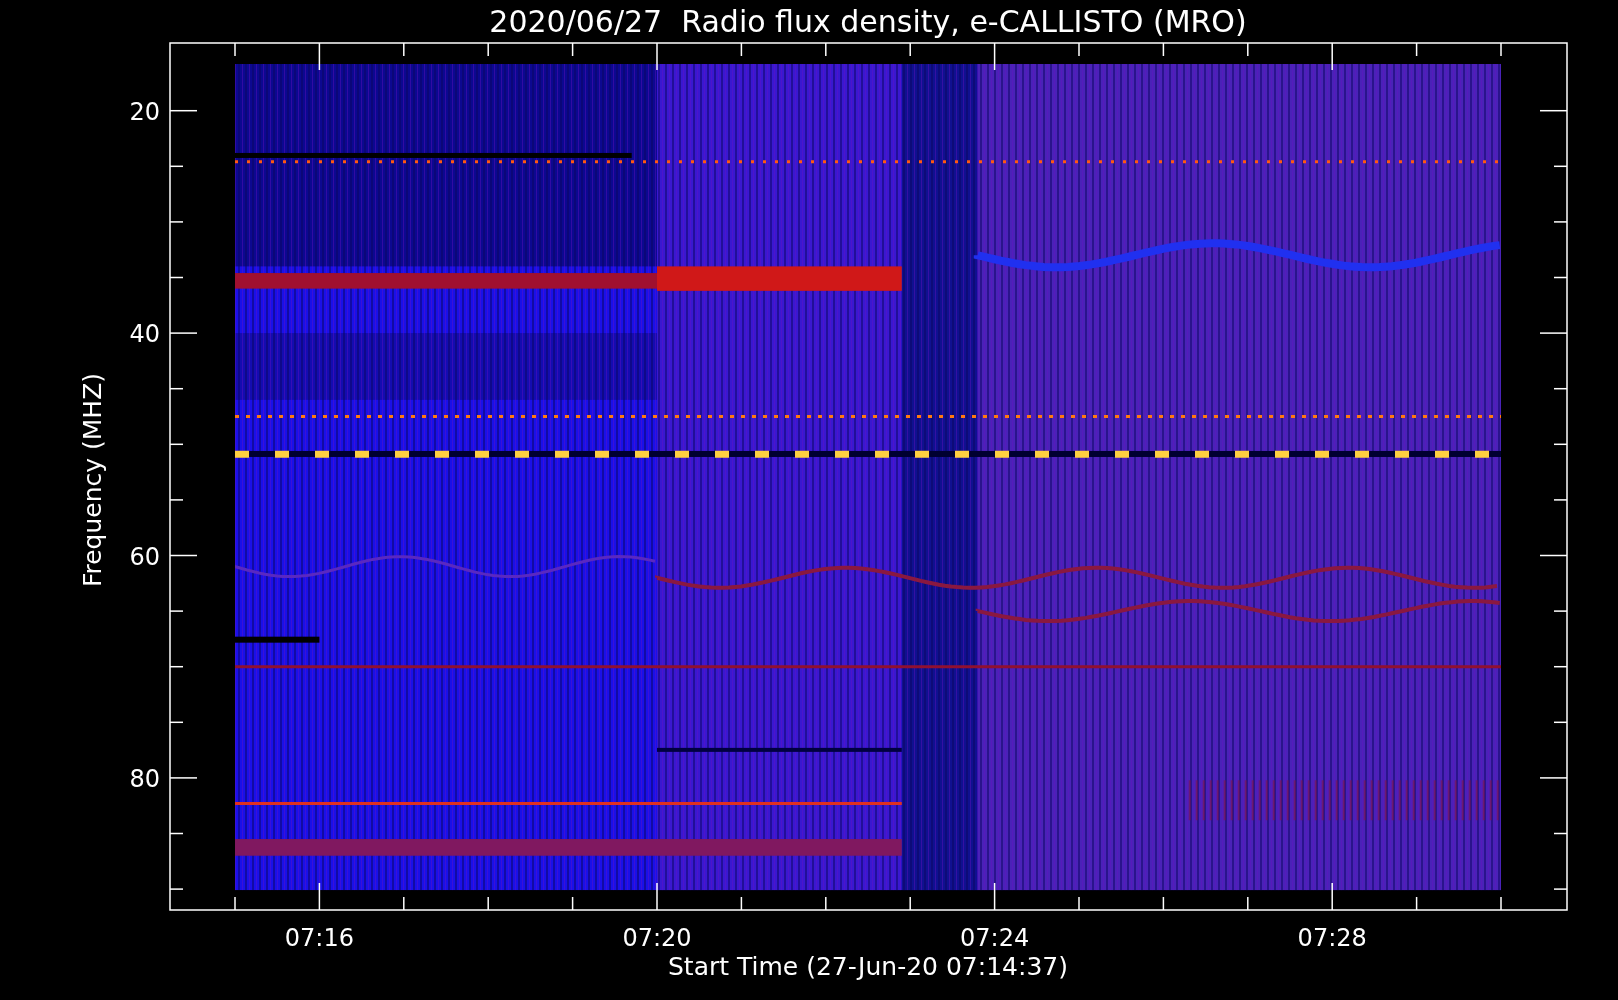  I want to click on axis-tick-label: 60, so click(144, 556).